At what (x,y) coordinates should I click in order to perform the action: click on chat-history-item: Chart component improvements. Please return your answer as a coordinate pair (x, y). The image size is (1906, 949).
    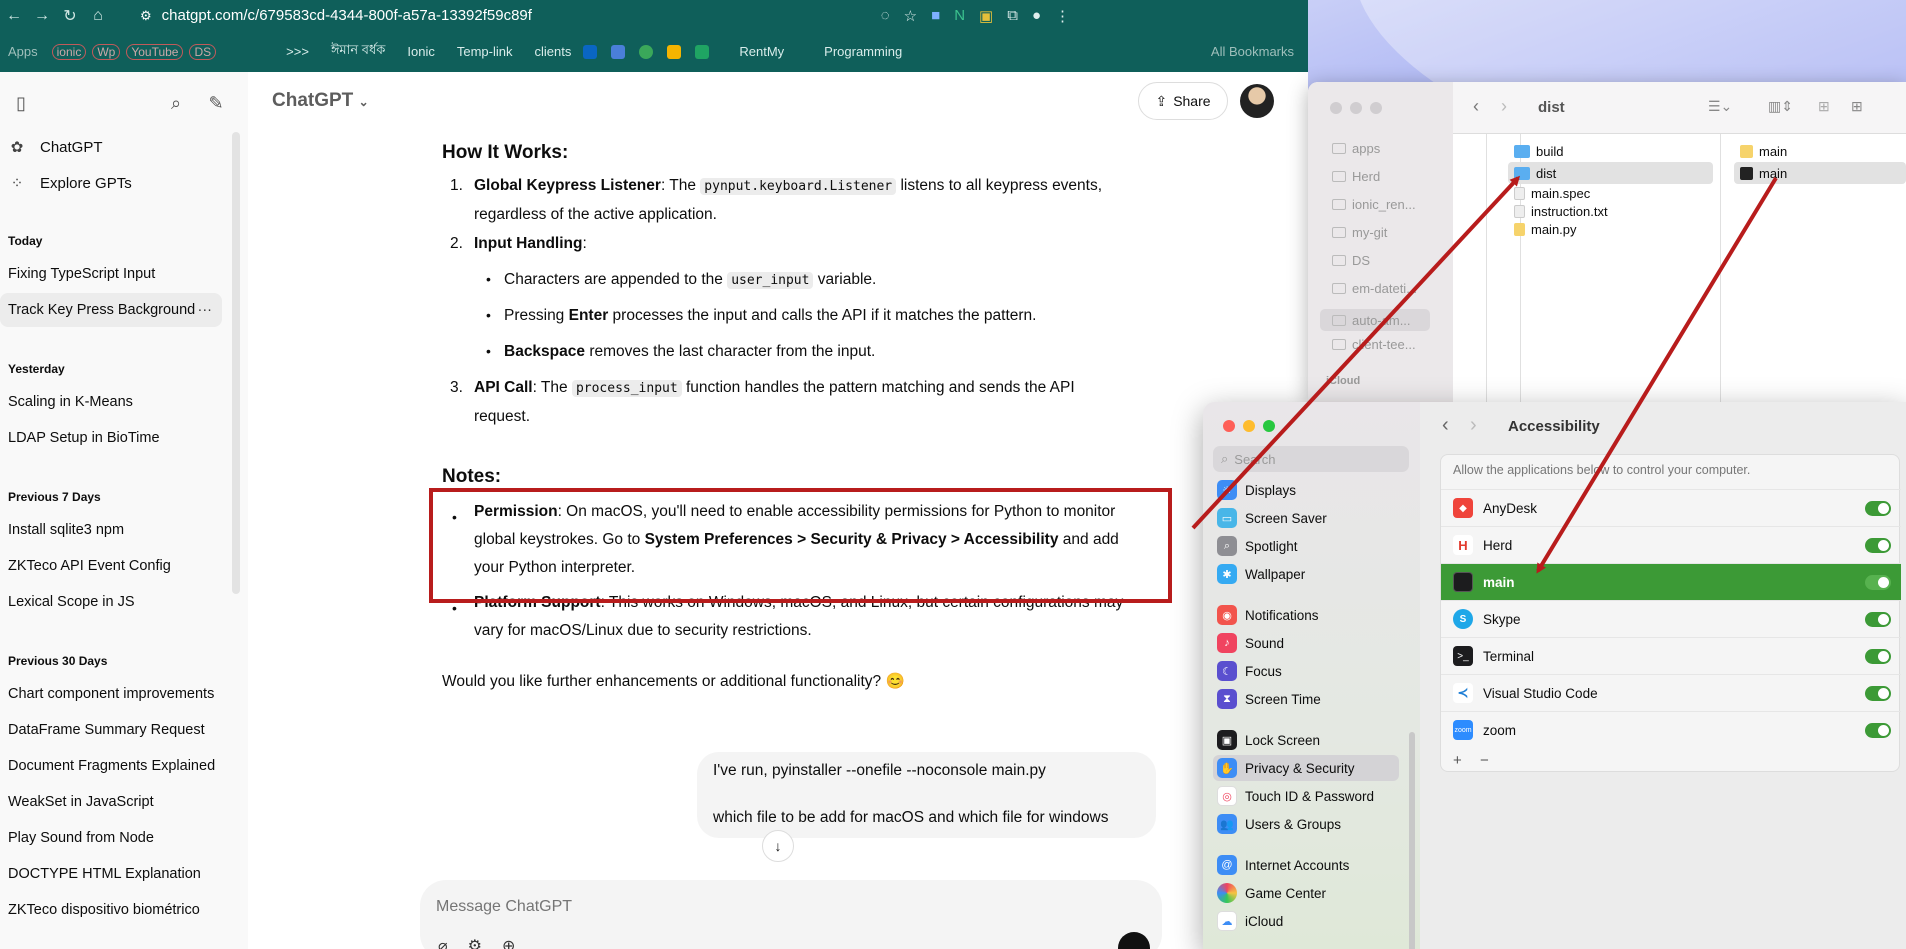
    Looking at the image, I should click on (111, 694).